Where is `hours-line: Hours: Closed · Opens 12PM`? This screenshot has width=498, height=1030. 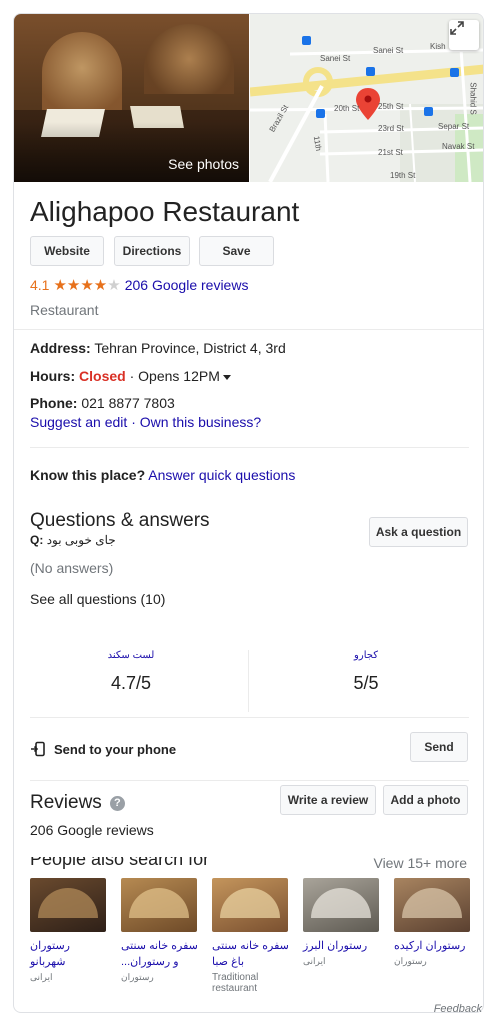 hours-line: Hours: Closed · Opens 12PM is located at coordinates (130, 376).